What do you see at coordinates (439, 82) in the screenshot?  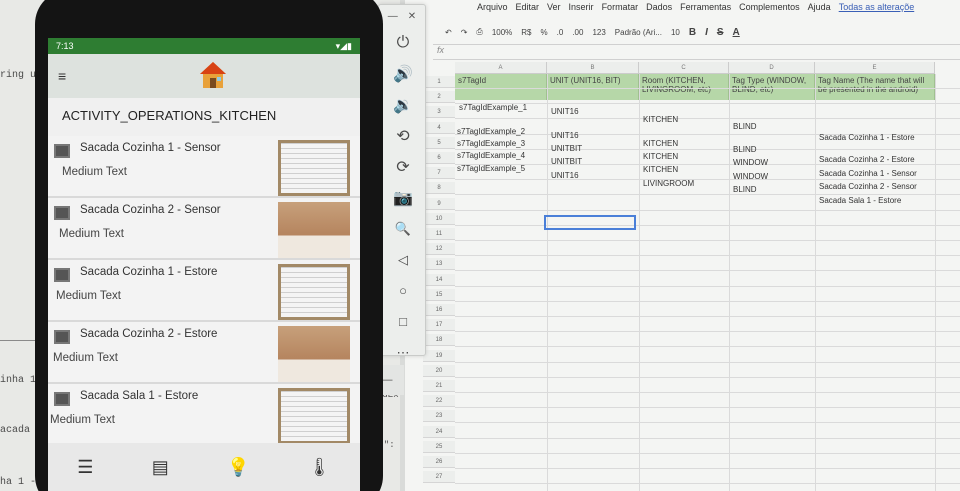 I see `row-header: 1` at bounding box center [439, 82].